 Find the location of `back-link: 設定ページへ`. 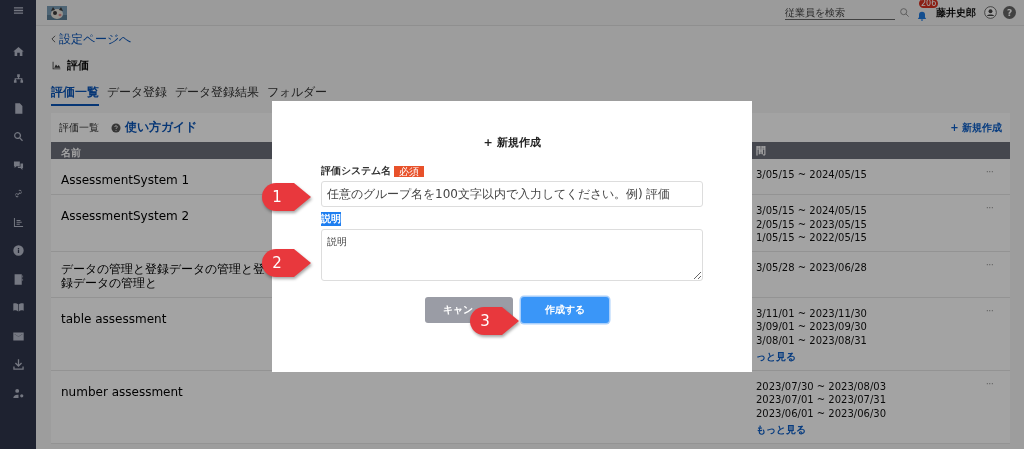

back-link: 設定ページへ is located at coordinates (95, 39).